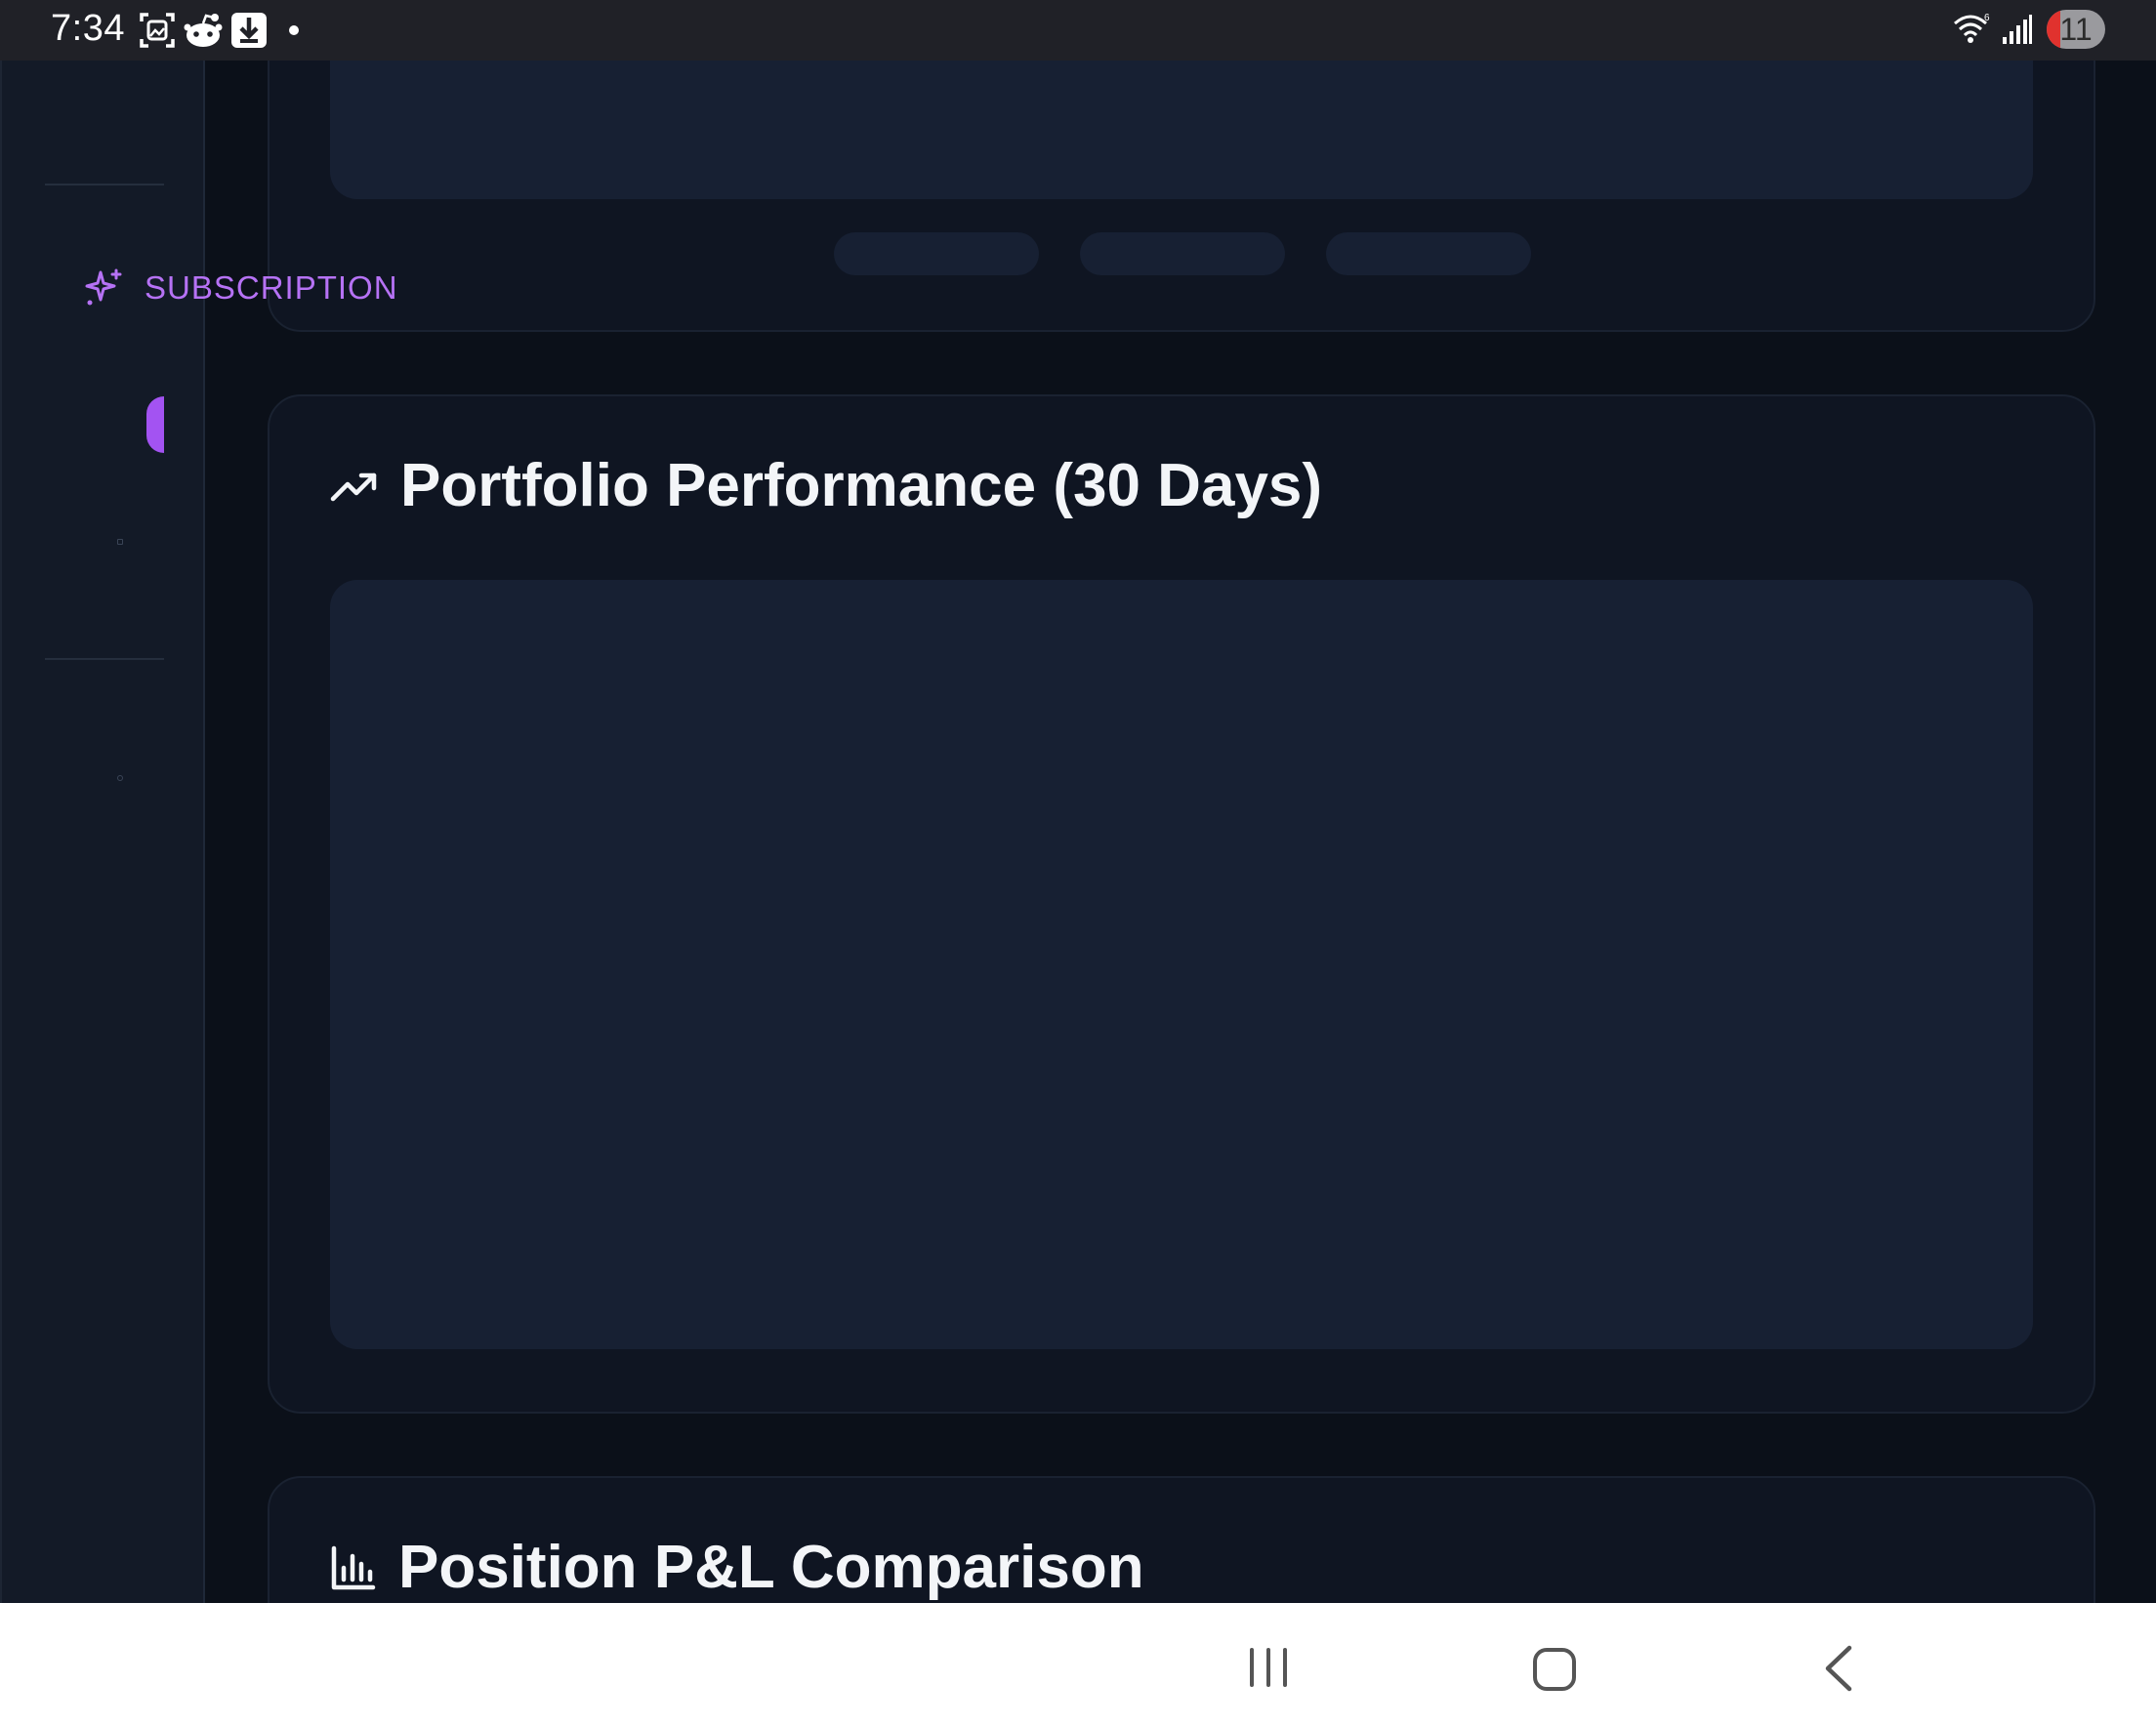 This screenshot has width=2156, height=1726. Describe the element at coordinates (204, 30) in the screenshot. I see `reddit-icon` at that location.